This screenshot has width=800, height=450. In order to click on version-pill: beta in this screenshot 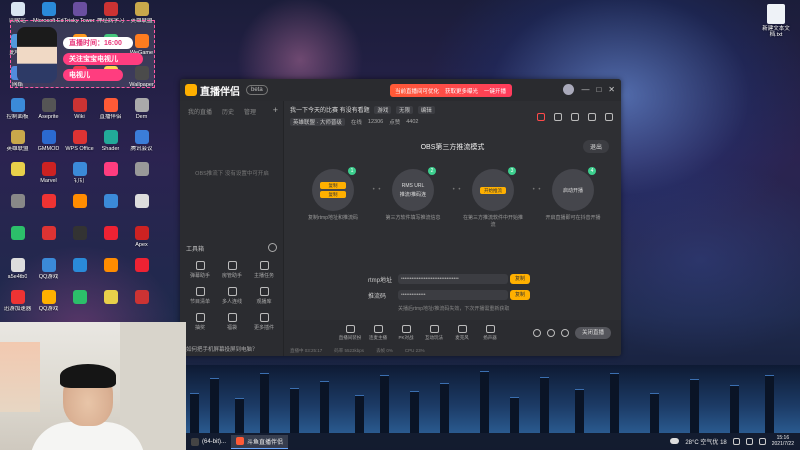, I will do `click(257, 90)`.